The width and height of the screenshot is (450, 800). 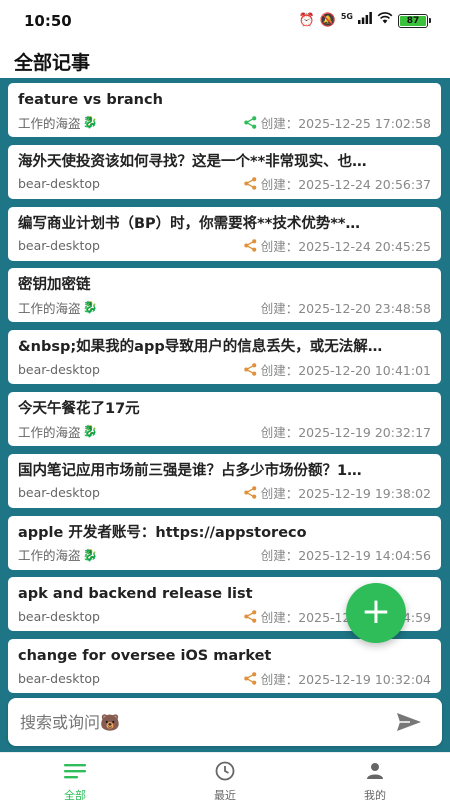 What do you see at coordinates (224, 431) in the screenshot?
I see `note-meta: 工作的海盗 🐉 创建：2025-12-19 20:32:17` at bounding box center [224, 431].